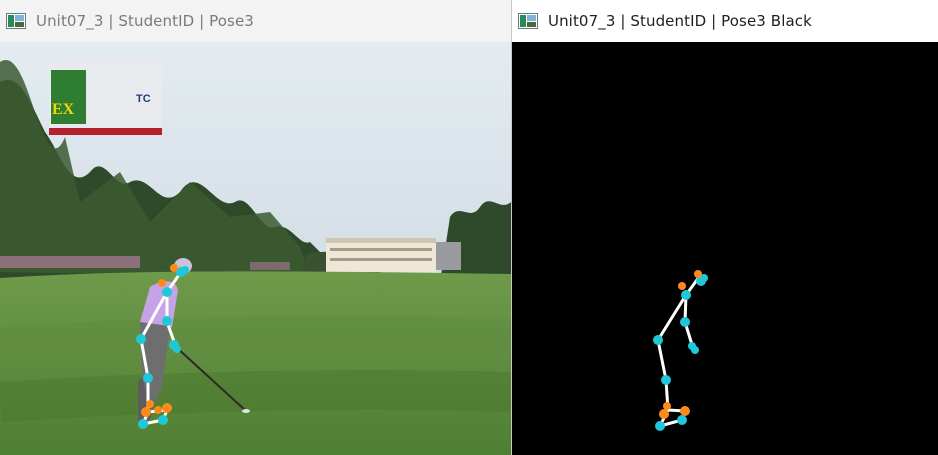 This screenshot has height=455, width=938. What do you see at coordinates (680, 21) in the screenshot?
I see `window-title: Unit07_3 | StudentID | Pose3 Black` at bounding box center [680, 21].